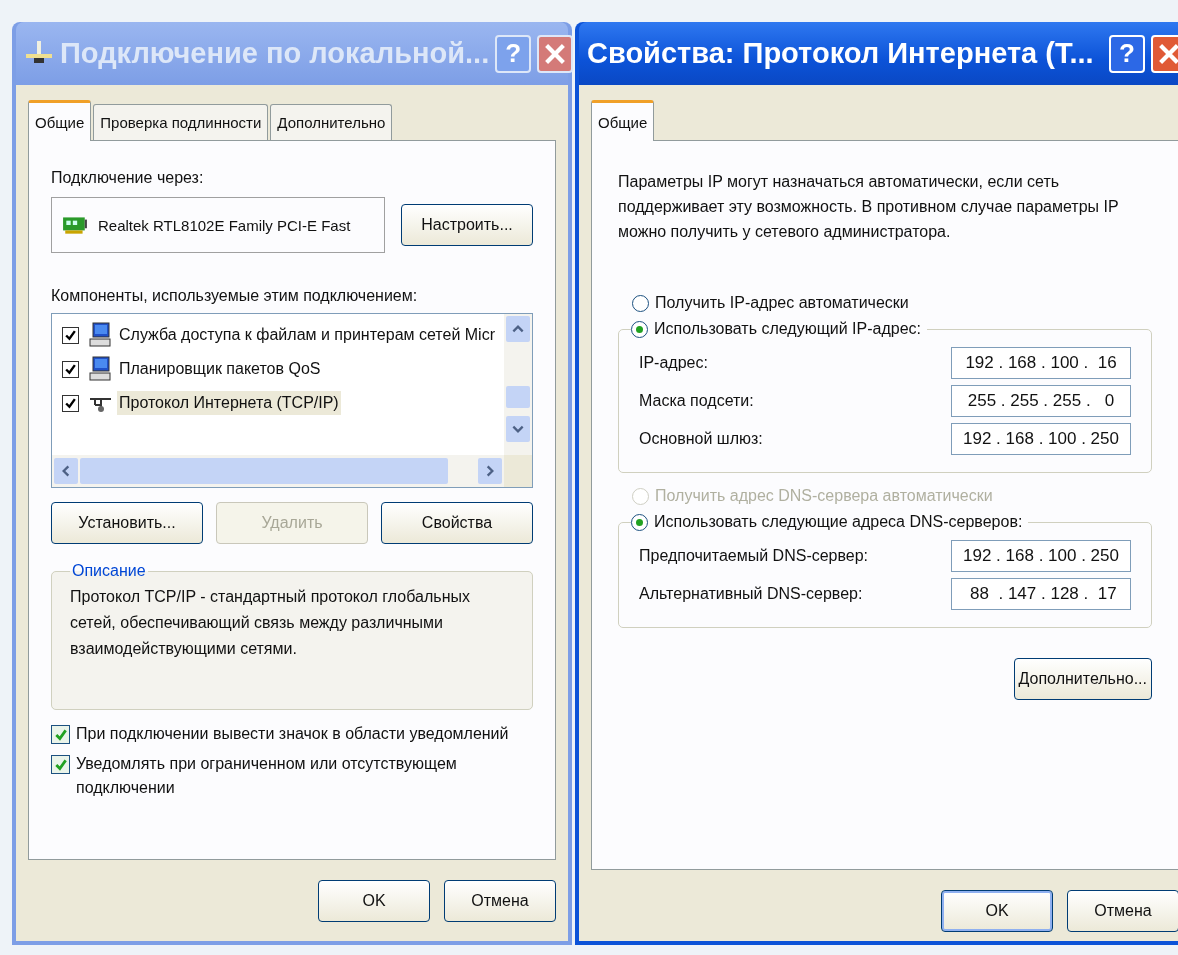 The height and width of the screenshot is (955, 1178). What do you see at coordinates (235, 296) in the screenshot?
I see `components-label: Компоненты, используемые этим подключением:` at bounding box center [235, 296].